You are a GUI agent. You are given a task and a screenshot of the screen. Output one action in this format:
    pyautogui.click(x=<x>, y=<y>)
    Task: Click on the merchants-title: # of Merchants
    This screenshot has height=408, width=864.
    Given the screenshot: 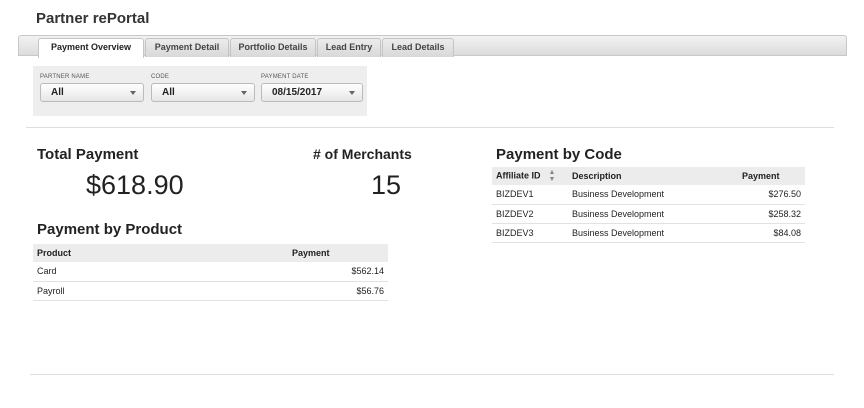 What is the action you would take?
    pyautogui.click(x=362, y=154)
    